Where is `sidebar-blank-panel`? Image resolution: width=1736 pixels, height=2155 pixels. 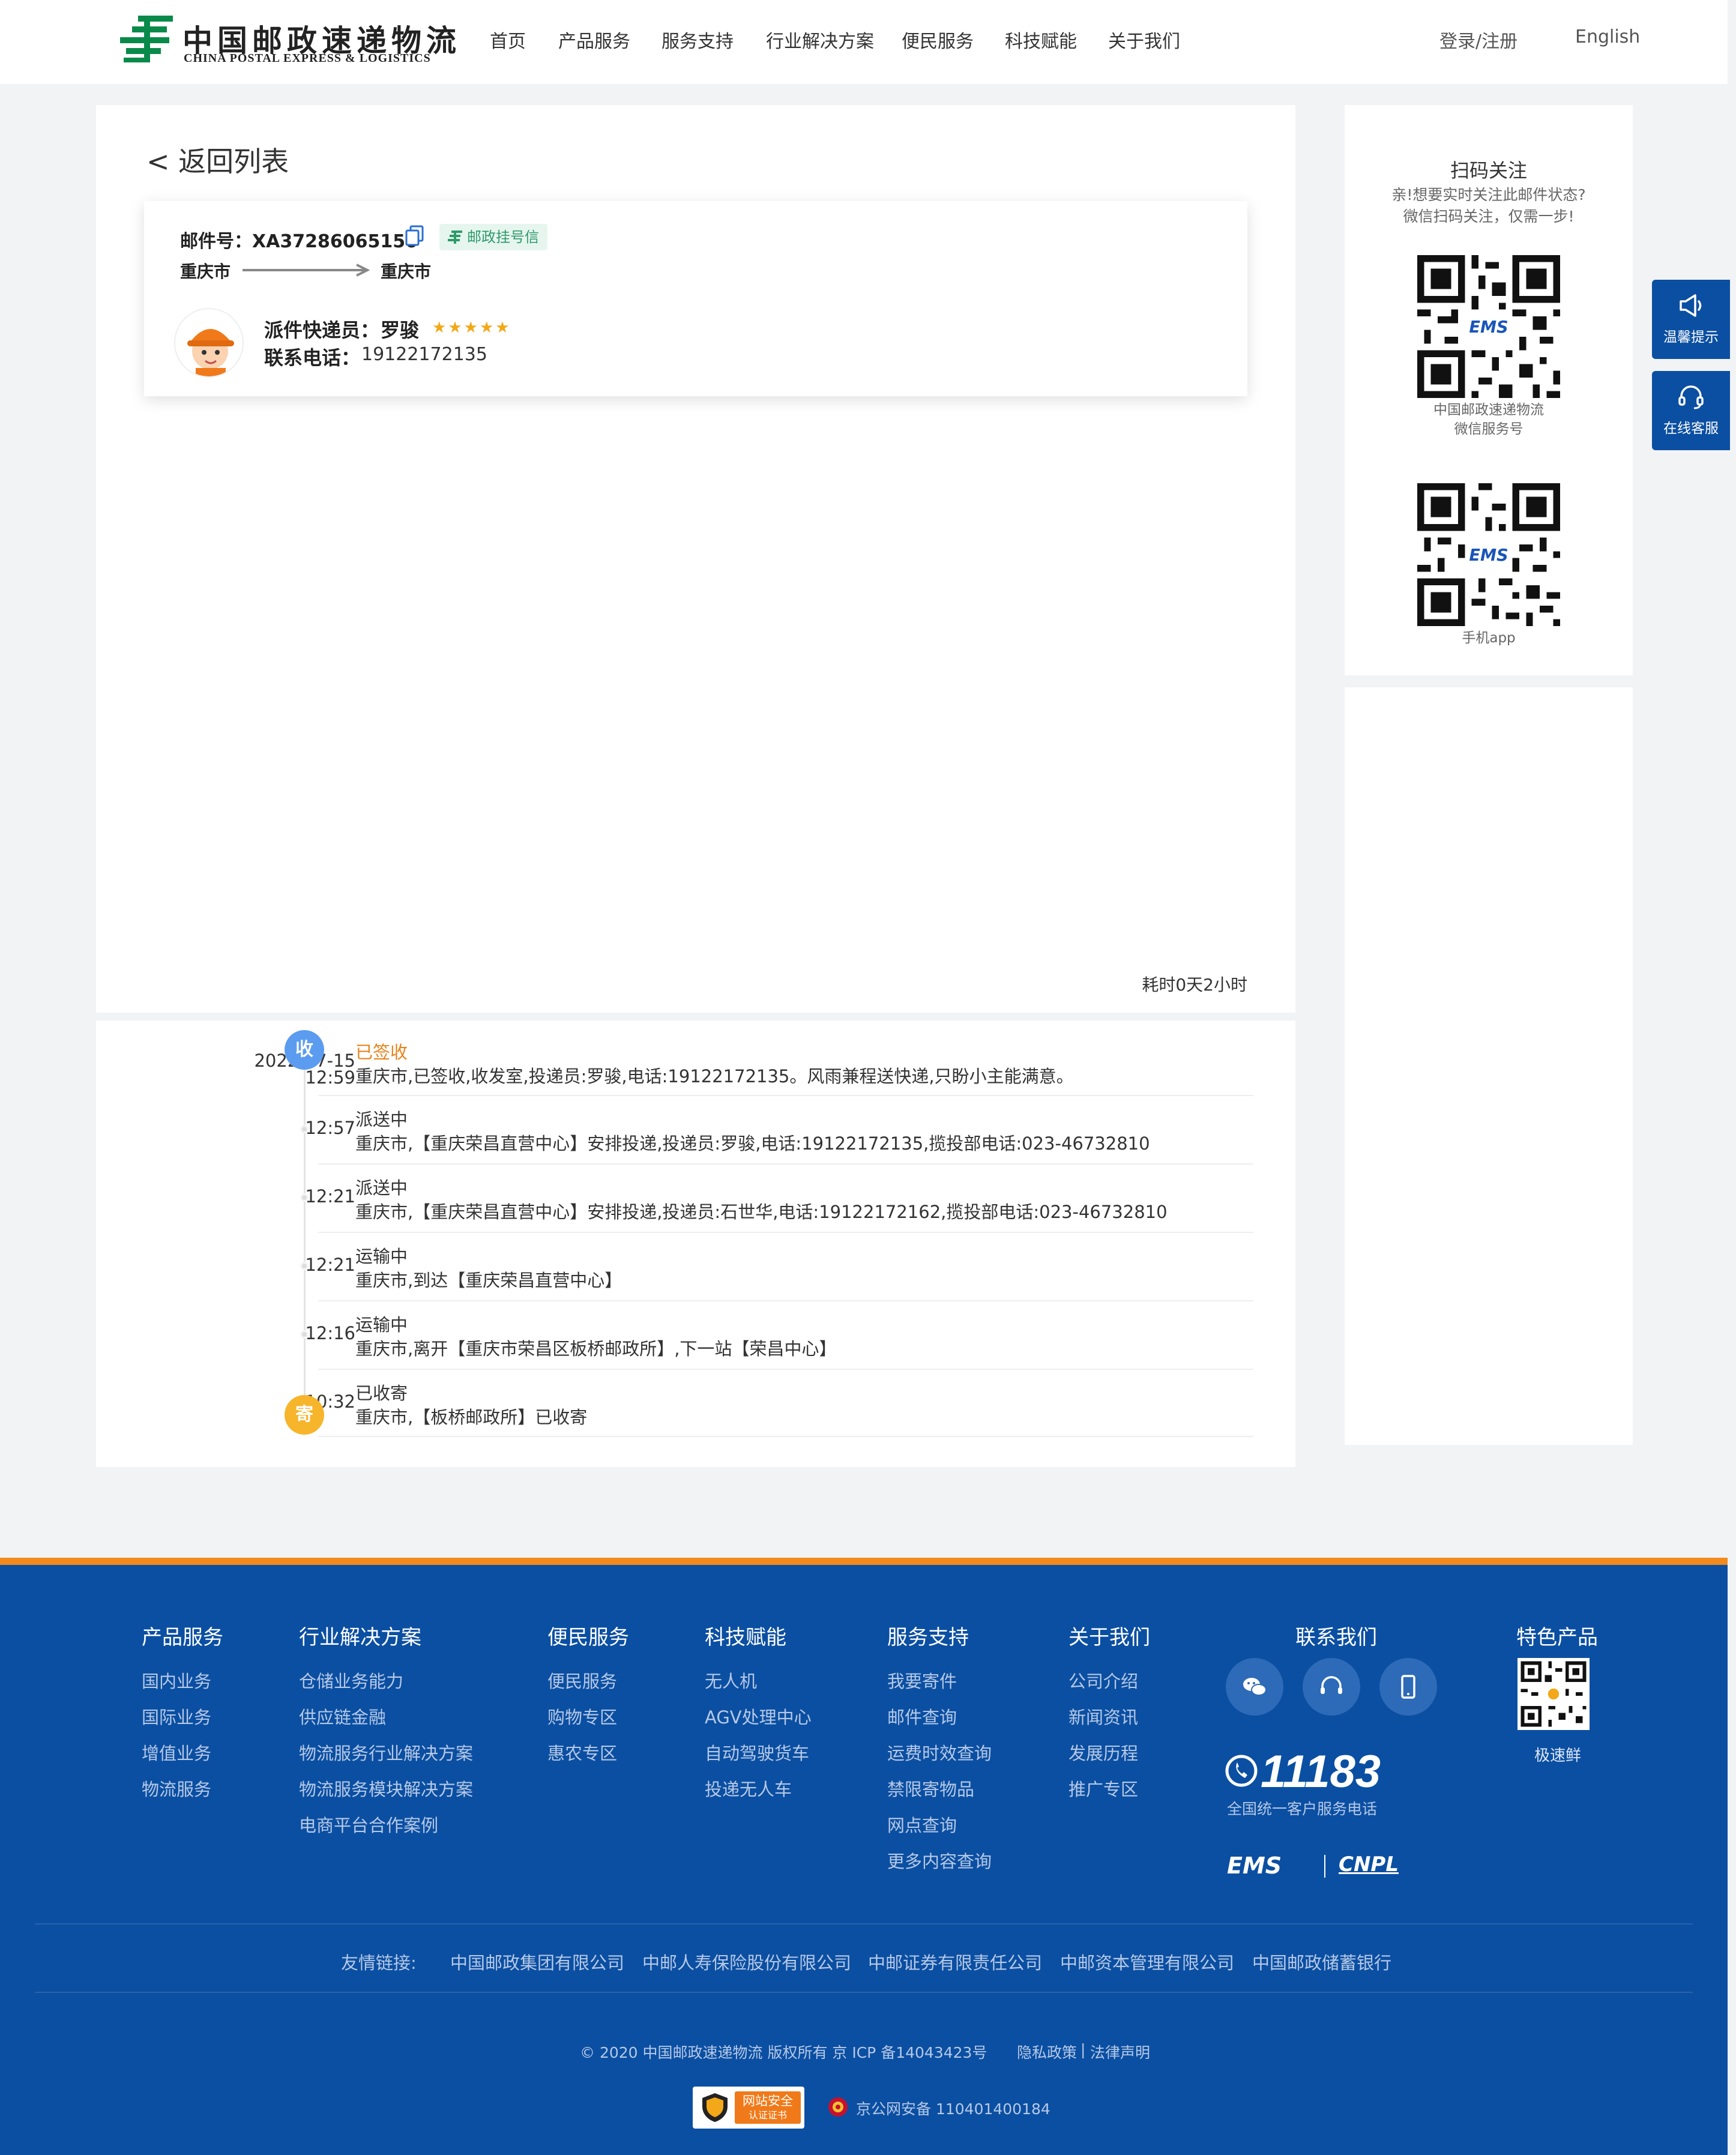
sidebar-blank-panel is located at coordinates (1489, 1066).